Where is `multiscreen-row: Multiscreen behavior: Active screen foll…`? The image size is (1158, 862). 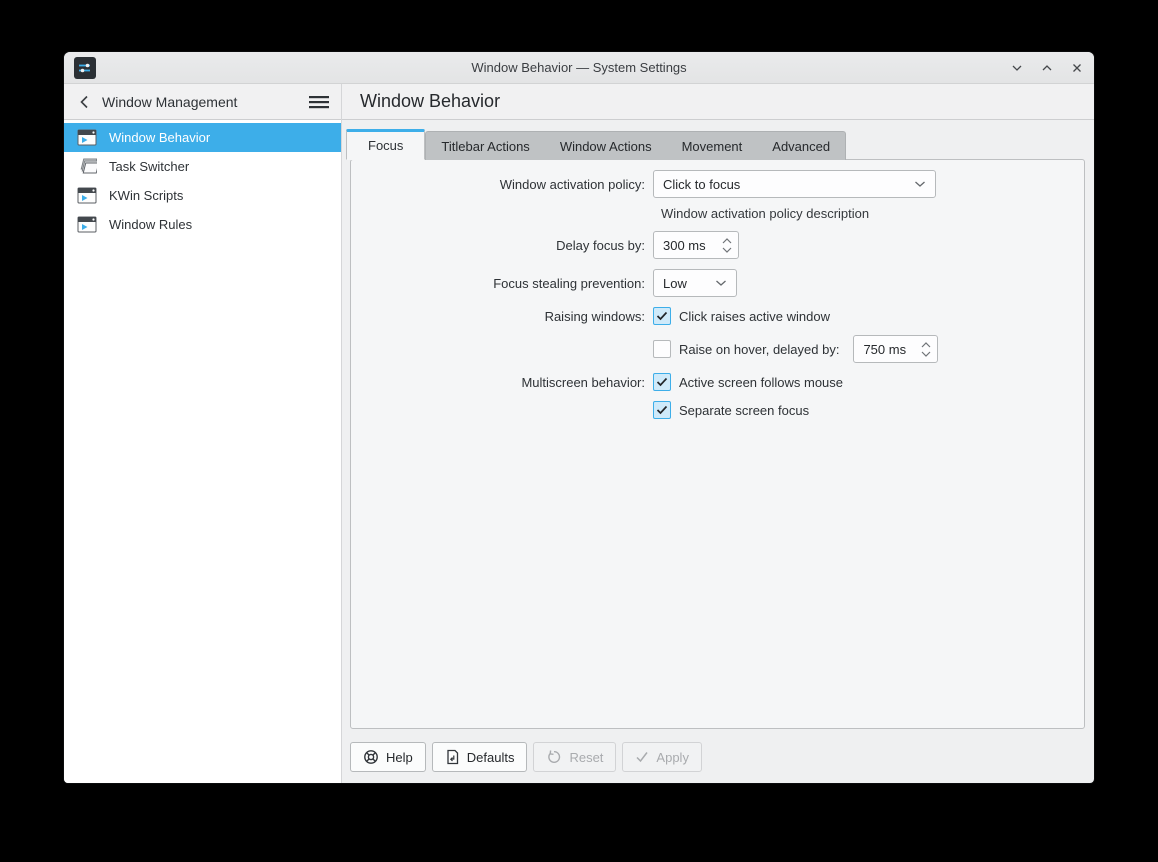 multiscreen-row: Multiscreen behavior: Active screen foll… is located at coordinates (717, 382).